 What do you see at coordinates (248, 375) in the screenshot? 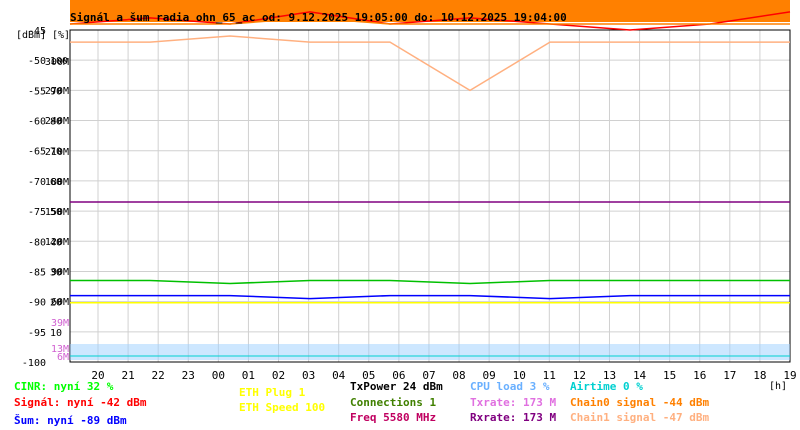
I see `x-tick-label: 01` at bounding box center [248, 375].